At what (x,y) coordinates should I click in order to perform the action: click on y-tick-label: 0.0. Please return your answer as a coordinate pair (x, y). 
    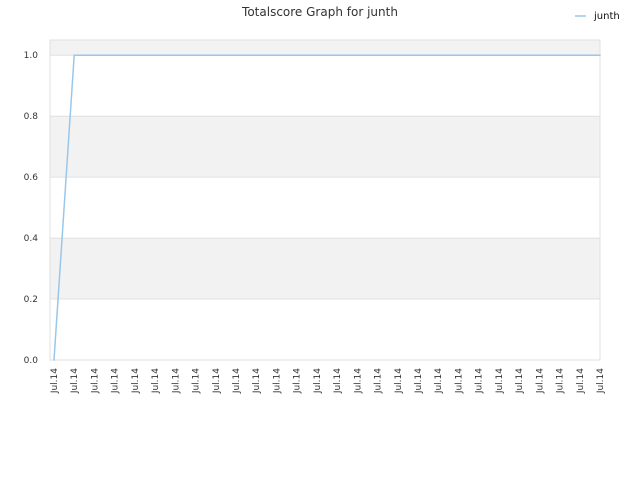
    Looking at the image, I should click on (31, 361).